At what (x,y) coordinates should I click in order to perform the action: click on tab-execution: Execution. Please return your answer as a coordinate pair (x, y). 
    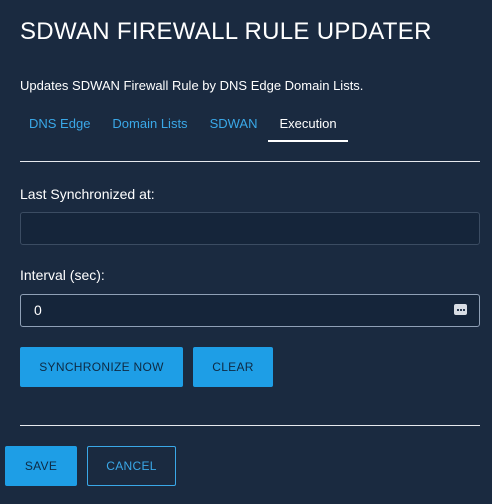
    Looking at the image, I should click on (308, 125).